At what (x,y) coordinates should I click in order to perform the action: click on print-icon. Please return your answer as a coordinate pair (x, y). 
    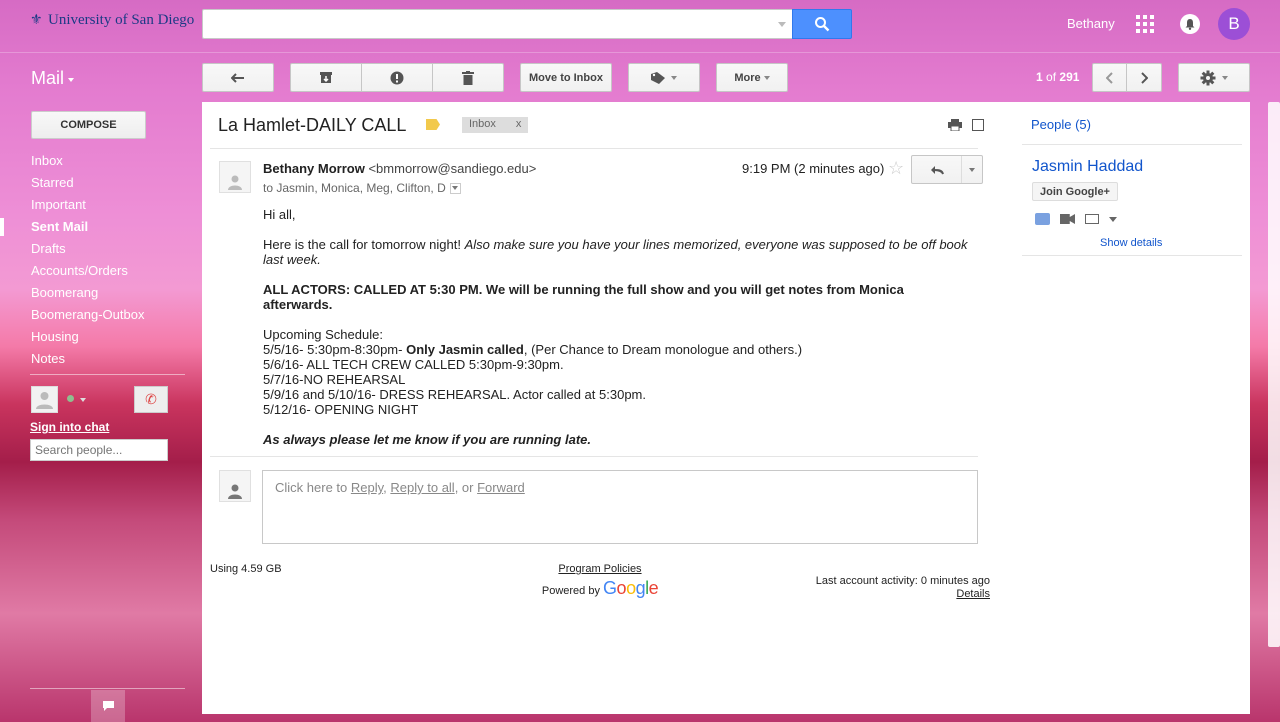
    Looking at the image, I should click on (955, 125).